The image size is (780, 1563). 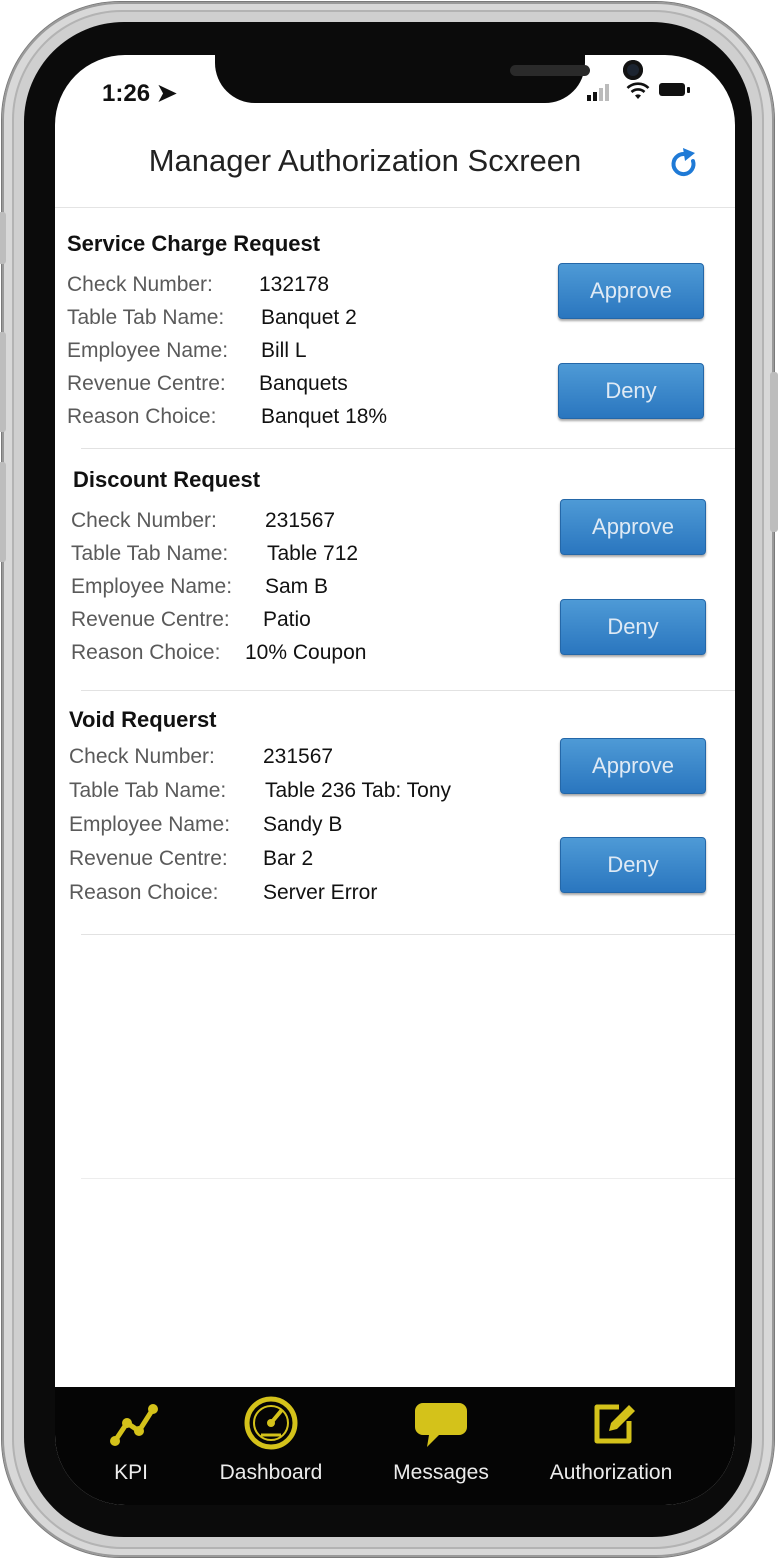 I want to click on field-table-tab-name: Table Tab Name: Table 236 Tab: Tony, so click(x=260, y=791).